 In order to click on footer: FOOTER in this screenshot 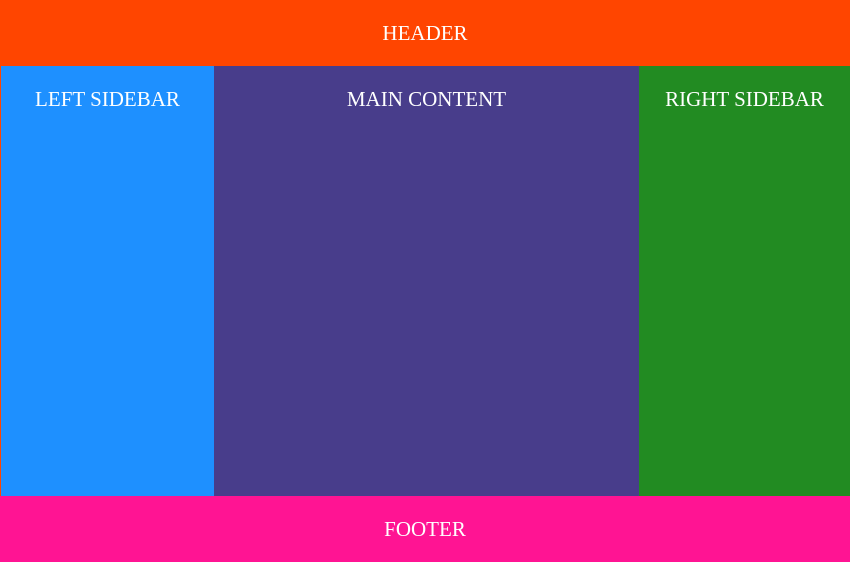, I will do `click(425, 529)`.